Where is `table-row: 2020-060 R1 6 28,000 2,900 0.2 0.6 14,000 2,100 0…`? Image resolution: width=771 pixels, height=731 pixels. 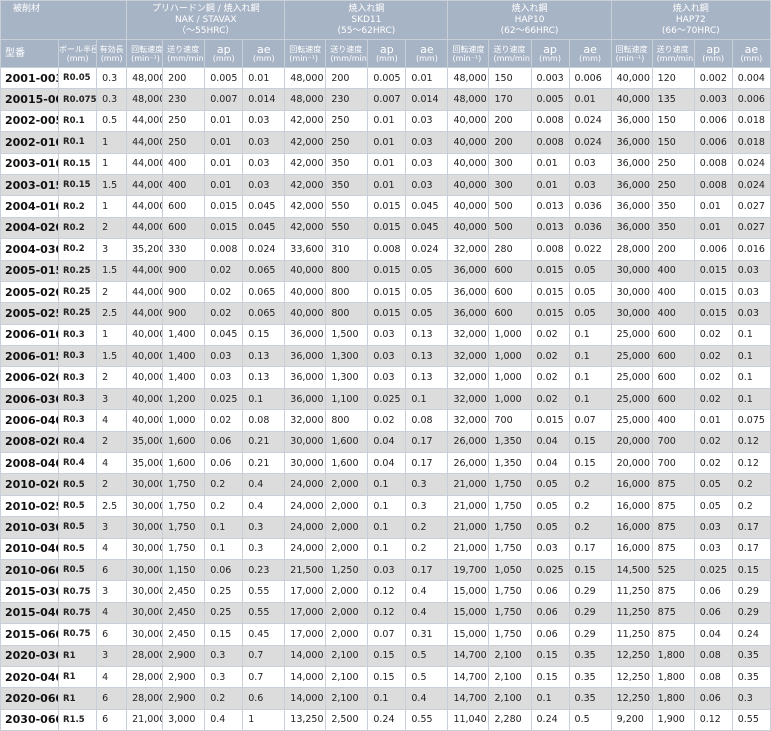
table-row: 2020-060 R1 6 28,000 2,900 0.2 0.6 14,000 2,100 0… is located at coordinates (385, 698).